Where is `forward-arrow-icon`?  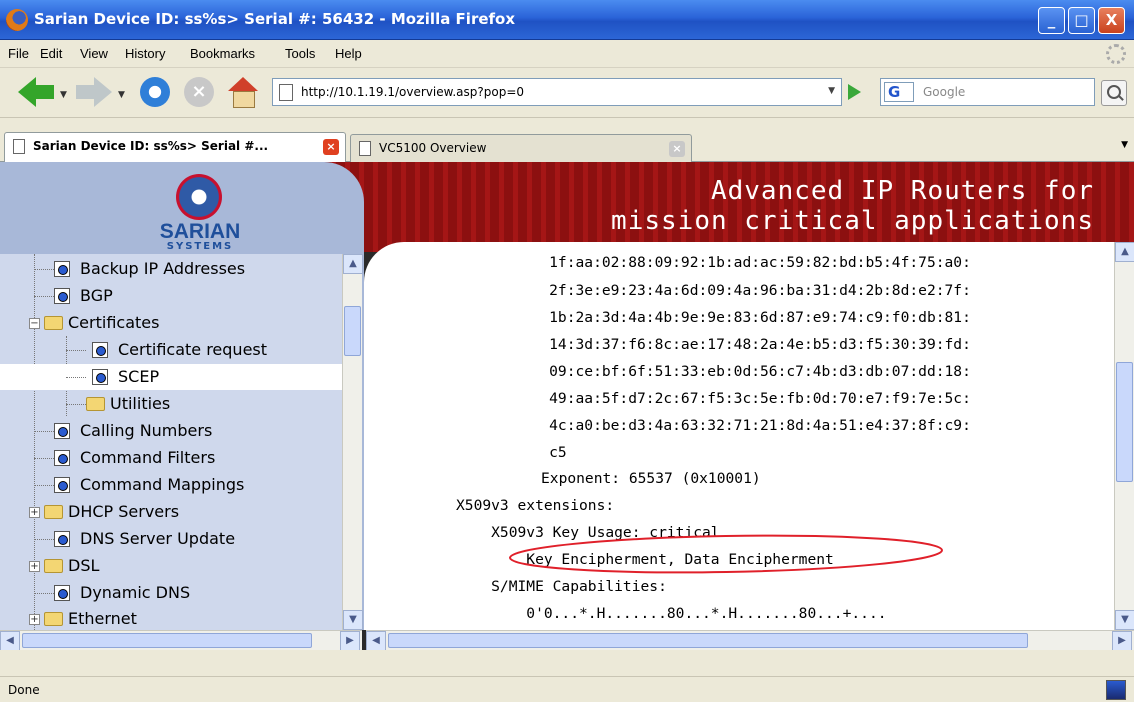
forward-arrow-icon is located at coordinates (94, 92).